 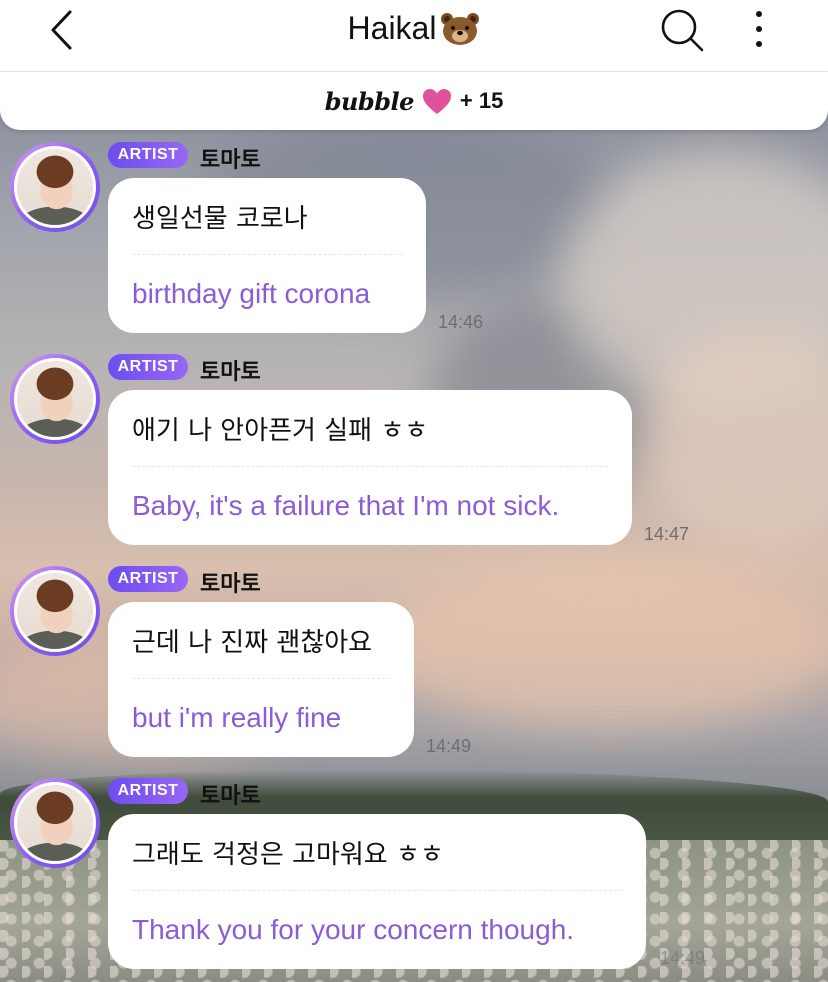 I want to click on message-bubble: 생일선물 코로나 birthday gift corona, so click(x=267, y=255).